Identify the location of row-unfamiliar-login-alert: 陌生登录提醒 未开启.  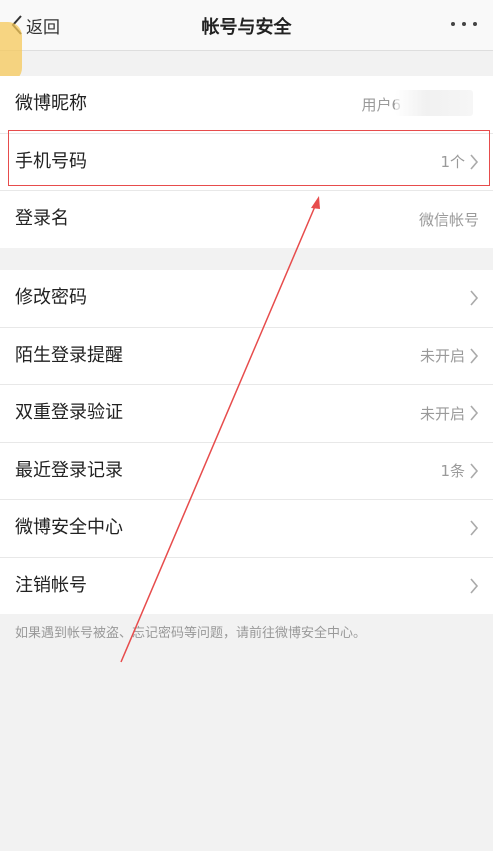
(246, 356).